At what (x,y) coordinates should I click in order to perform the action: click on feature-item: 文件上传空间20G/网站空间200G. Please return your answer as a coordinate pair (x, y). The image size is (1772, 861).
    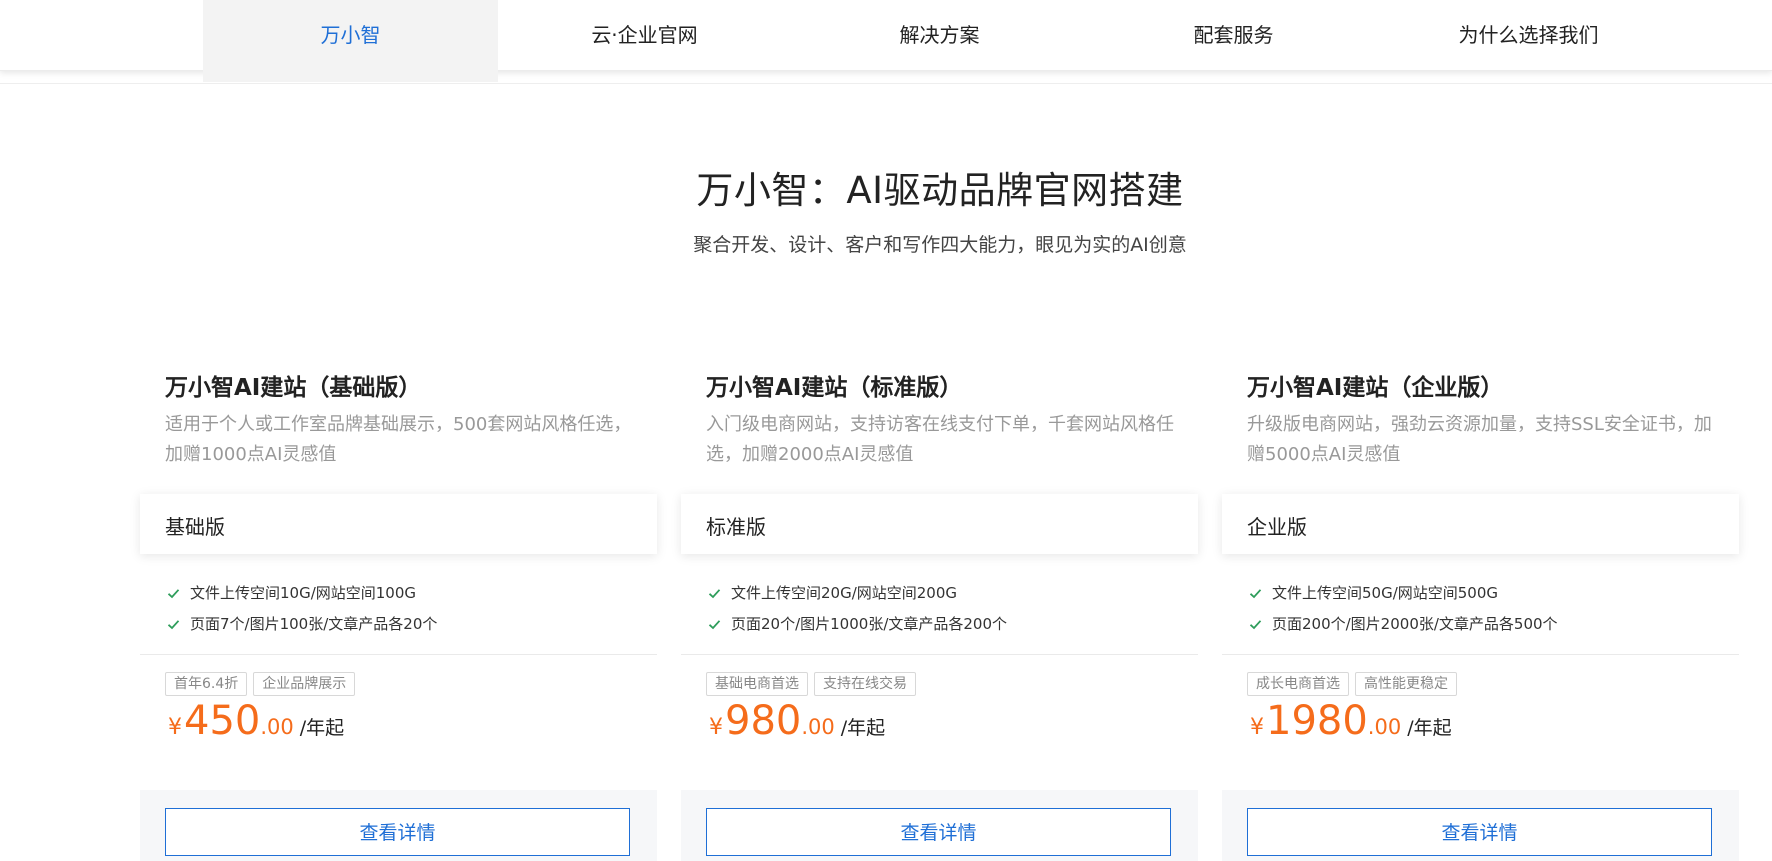
    Looking at the image, I should click on (946, 593).